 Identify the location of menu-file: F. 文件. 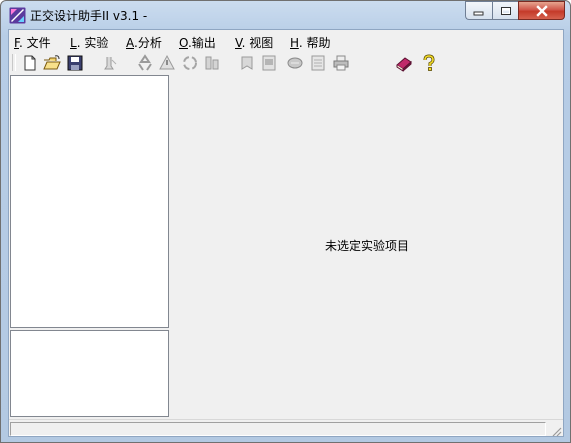
(32, 42).